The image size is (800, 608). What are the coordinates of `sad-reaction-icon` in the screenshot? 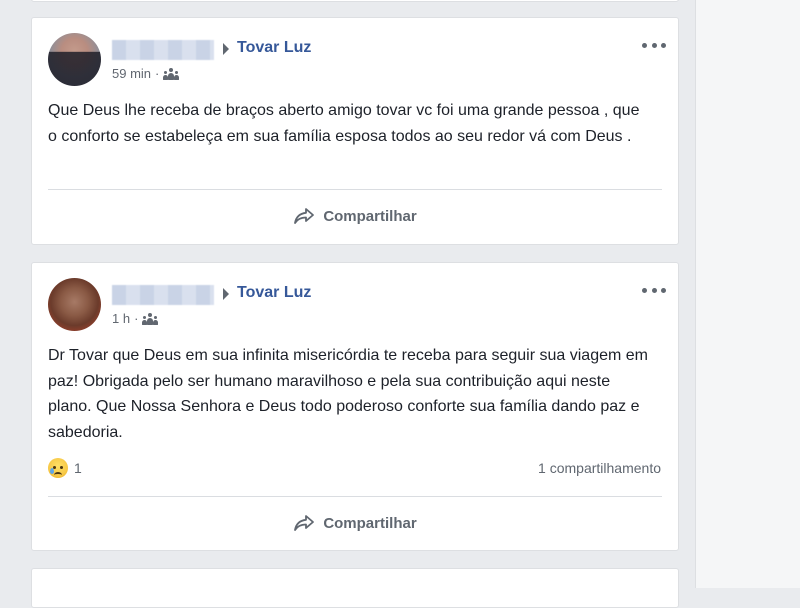 It's located at (58, 468).